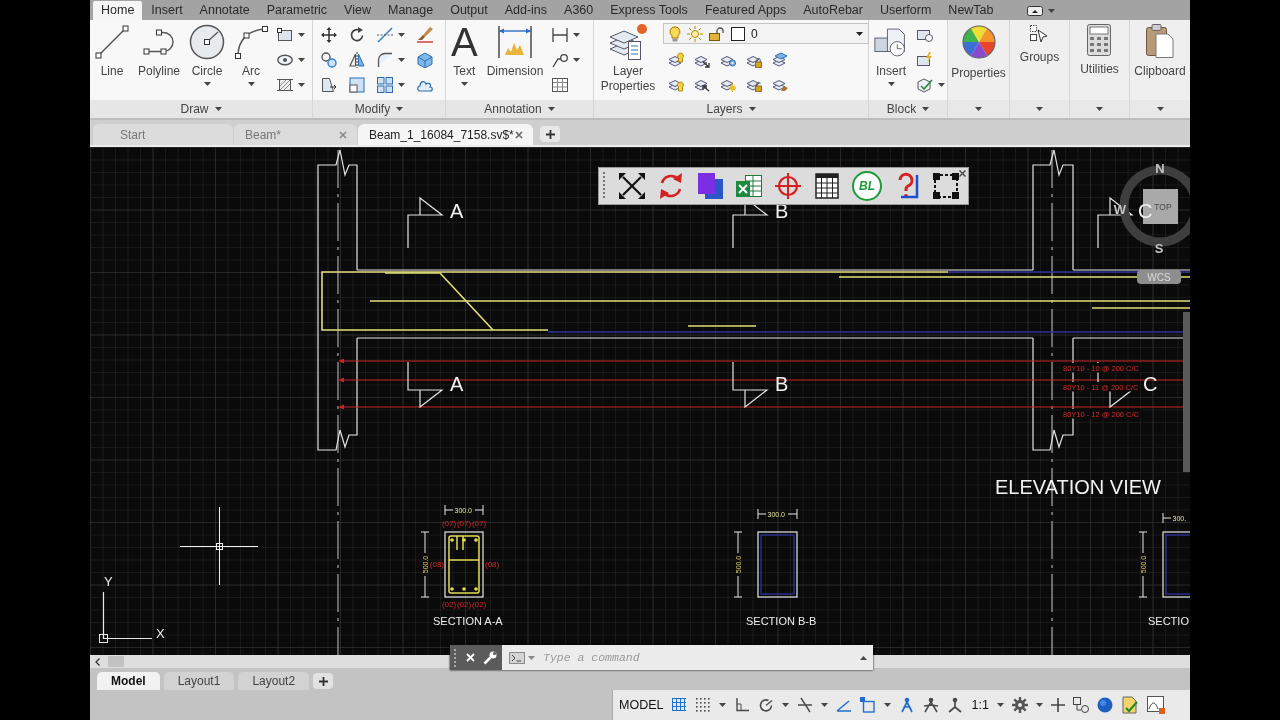 This screenshot has height=720, width=1280. What do you see at coordinates (679, 705) in the screenshot?
I see `grid-icon` at bounding box center [679, 705].